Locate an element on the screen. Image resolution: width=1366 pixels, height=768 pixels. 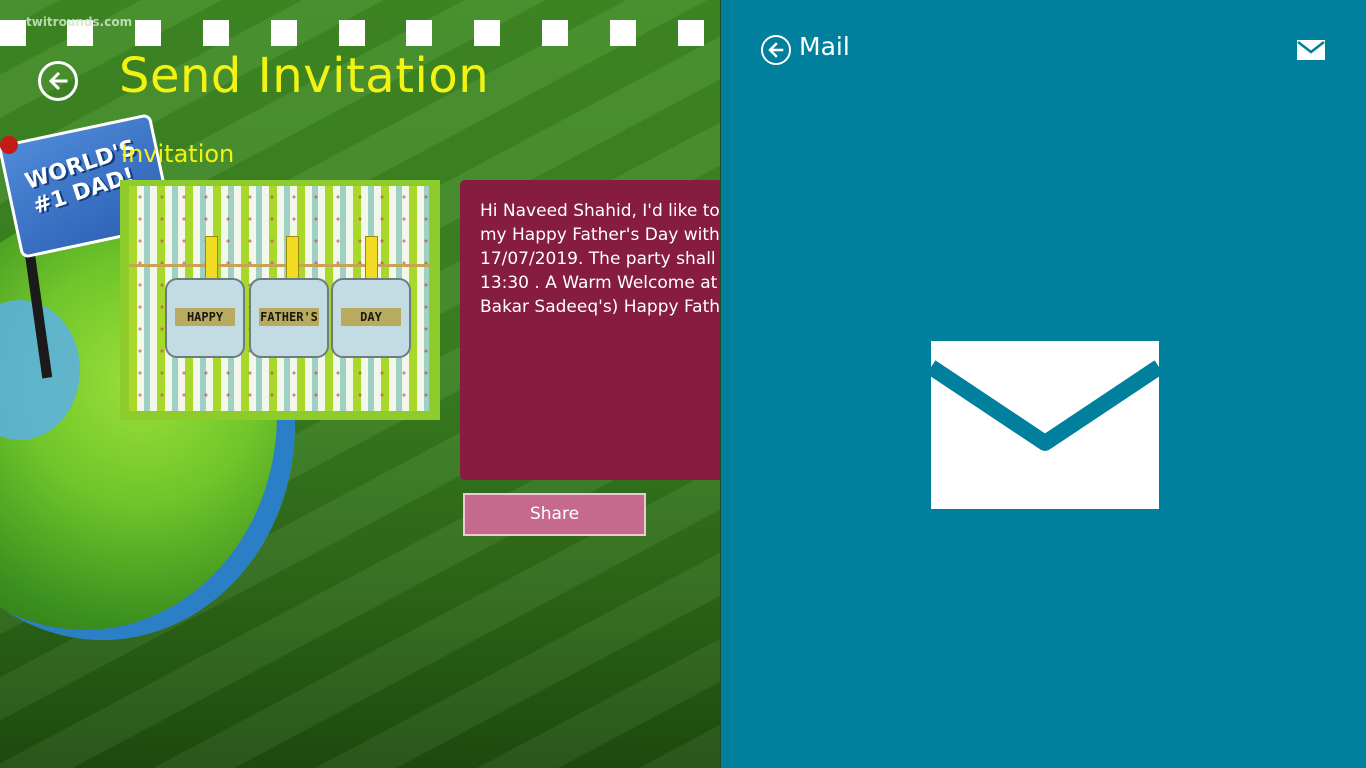
card-tag: HAPPY is located at coordinates (205, 318).